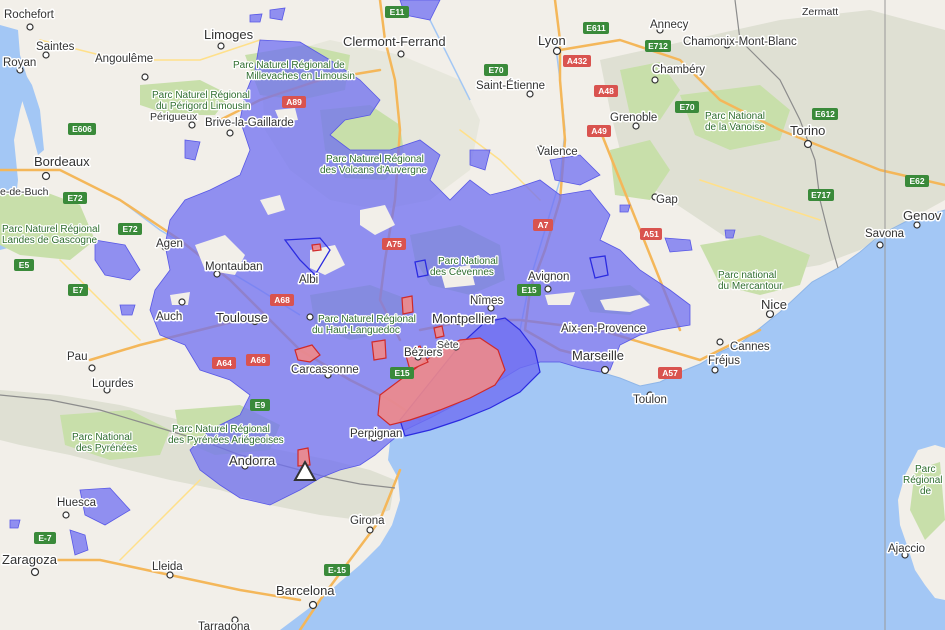 The height and width of the screenshot is (630, 945). What do you see at coordinates (557, 152) in the screenshot?
I see `city-valence: Valence` at bounding box center [557, 152].